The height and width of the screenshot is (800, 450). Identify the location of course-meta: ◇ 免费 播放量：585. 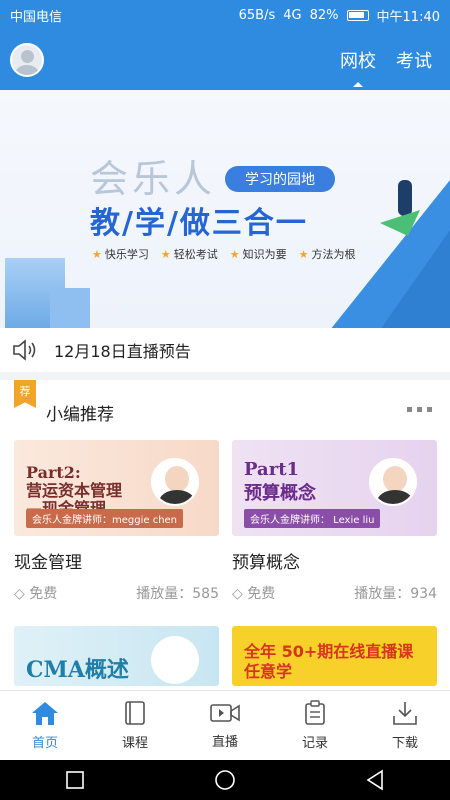
(116, 593).